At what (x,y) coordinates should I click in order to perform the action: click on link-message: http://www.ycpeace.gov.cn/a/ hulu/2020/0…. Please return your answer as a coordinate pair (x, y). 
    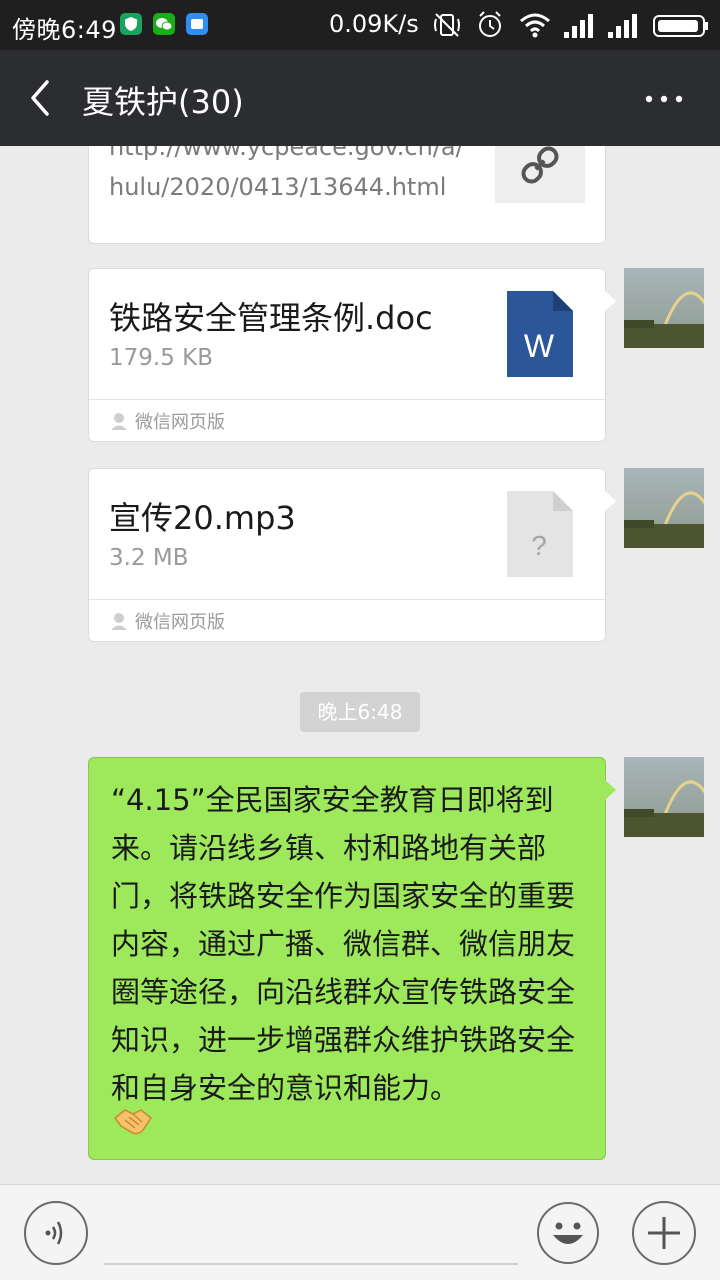
    Looking at the image, I should click on (347, 195).